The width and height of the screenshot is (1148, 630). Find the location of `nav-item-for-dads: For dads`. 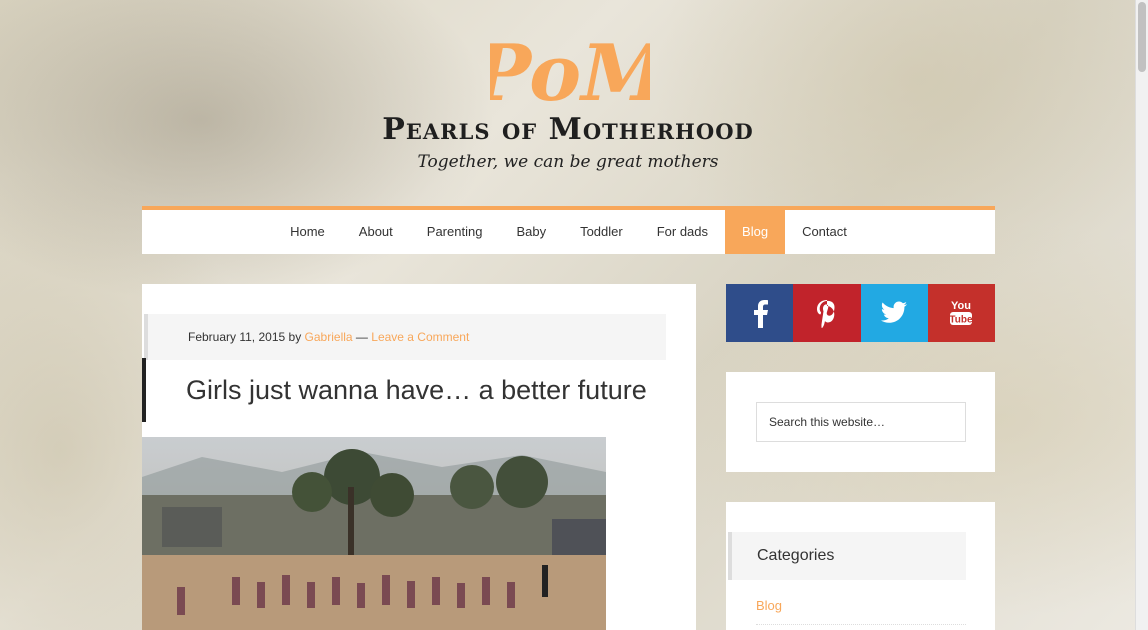

nav-item-for-dads: For dads is located at coordinates (682, 232).